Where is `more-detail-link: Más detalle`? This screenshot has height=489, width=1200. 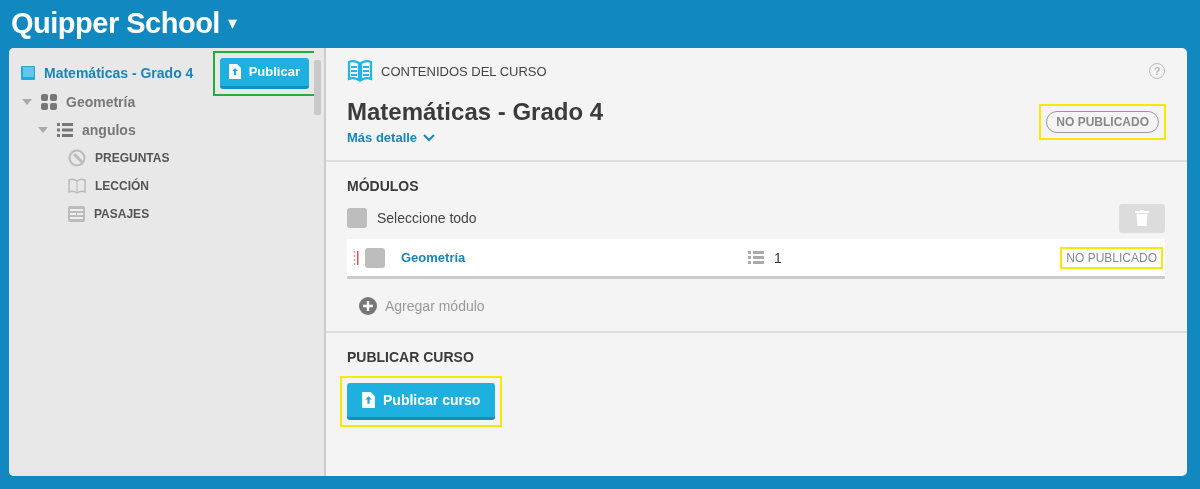
more-detail-link: Más detalle is located at coordinates (391, 137).